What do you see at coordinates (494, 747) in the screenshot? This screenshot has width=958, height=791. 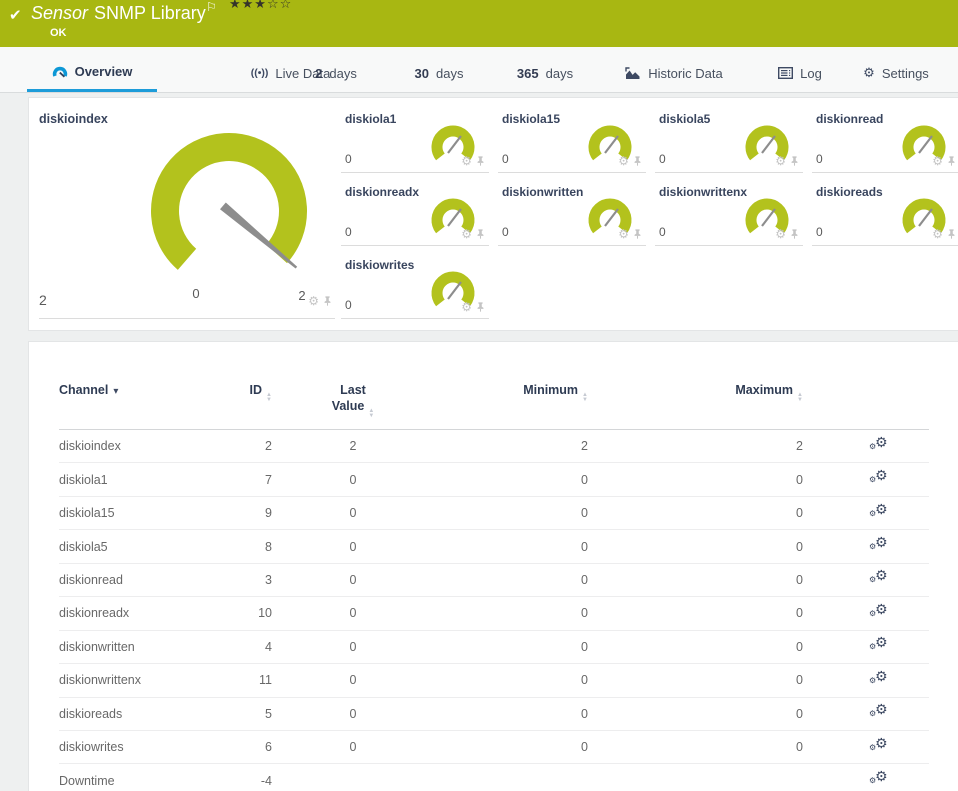 I see `table-row: diskiowrites 6 0 0 0 ⚙ ⚙` at bounding box center [494, 747].